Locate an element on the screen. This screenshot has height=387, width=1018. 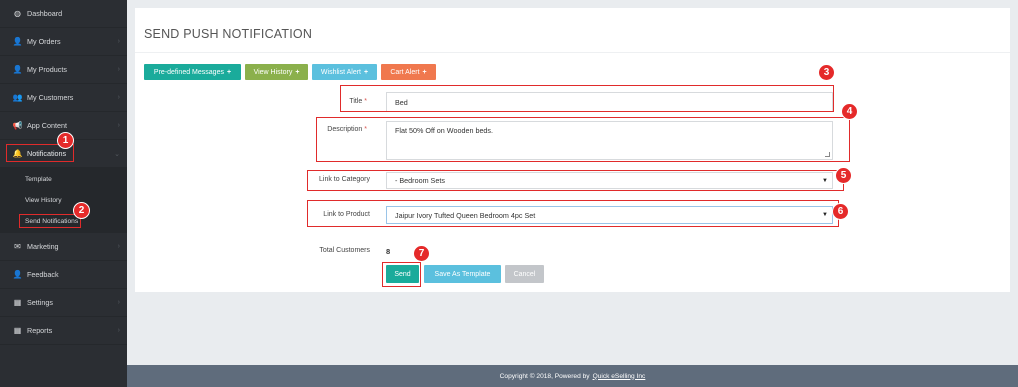
sidebar-item-my-products: 👤 My Products › is located at coordinates (63, 70).